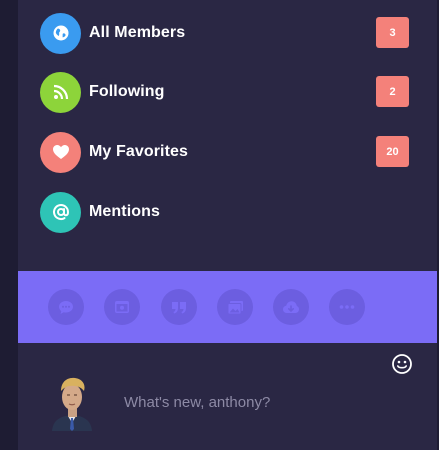 The image size is (439, 450). I want to click on gallery-button, so click(235, 307).